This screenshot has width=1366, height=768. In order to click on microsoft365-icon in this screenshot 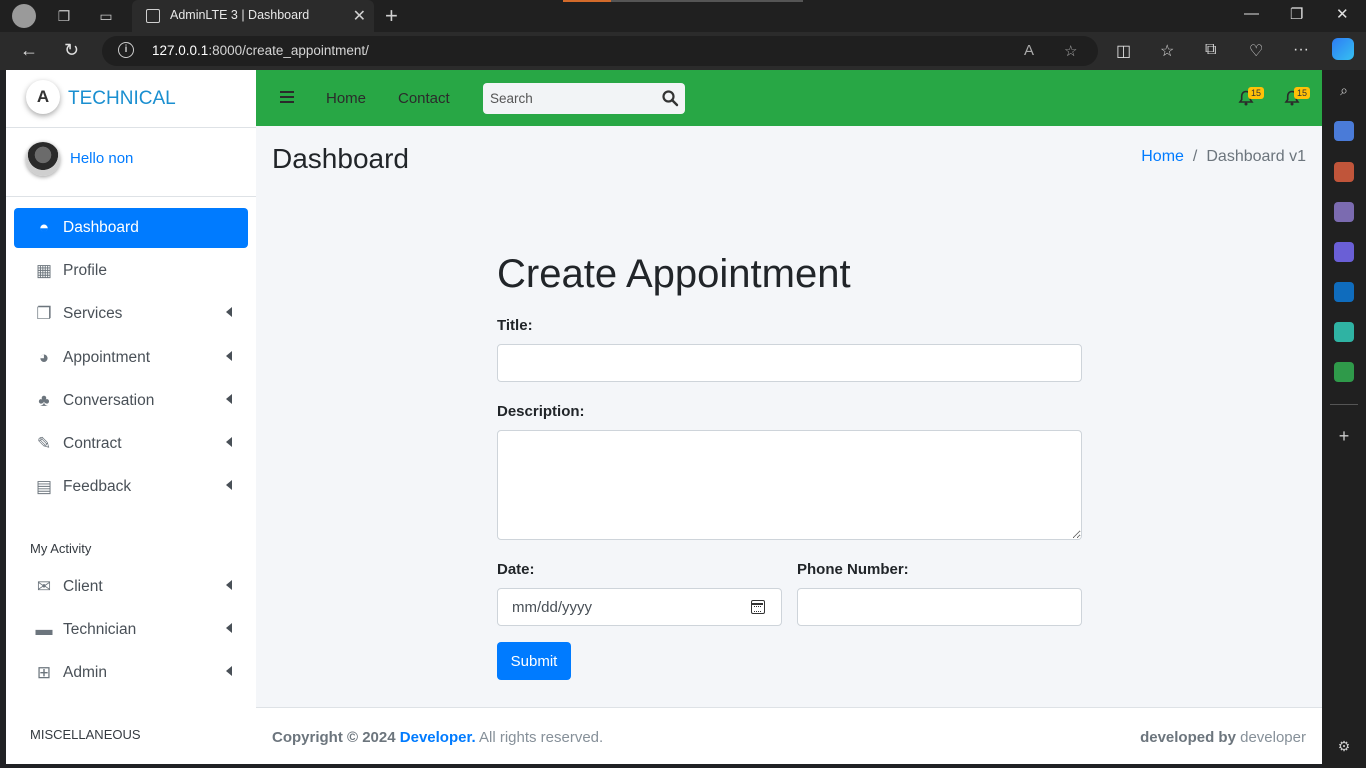, I will do `click(1344, 252)`.